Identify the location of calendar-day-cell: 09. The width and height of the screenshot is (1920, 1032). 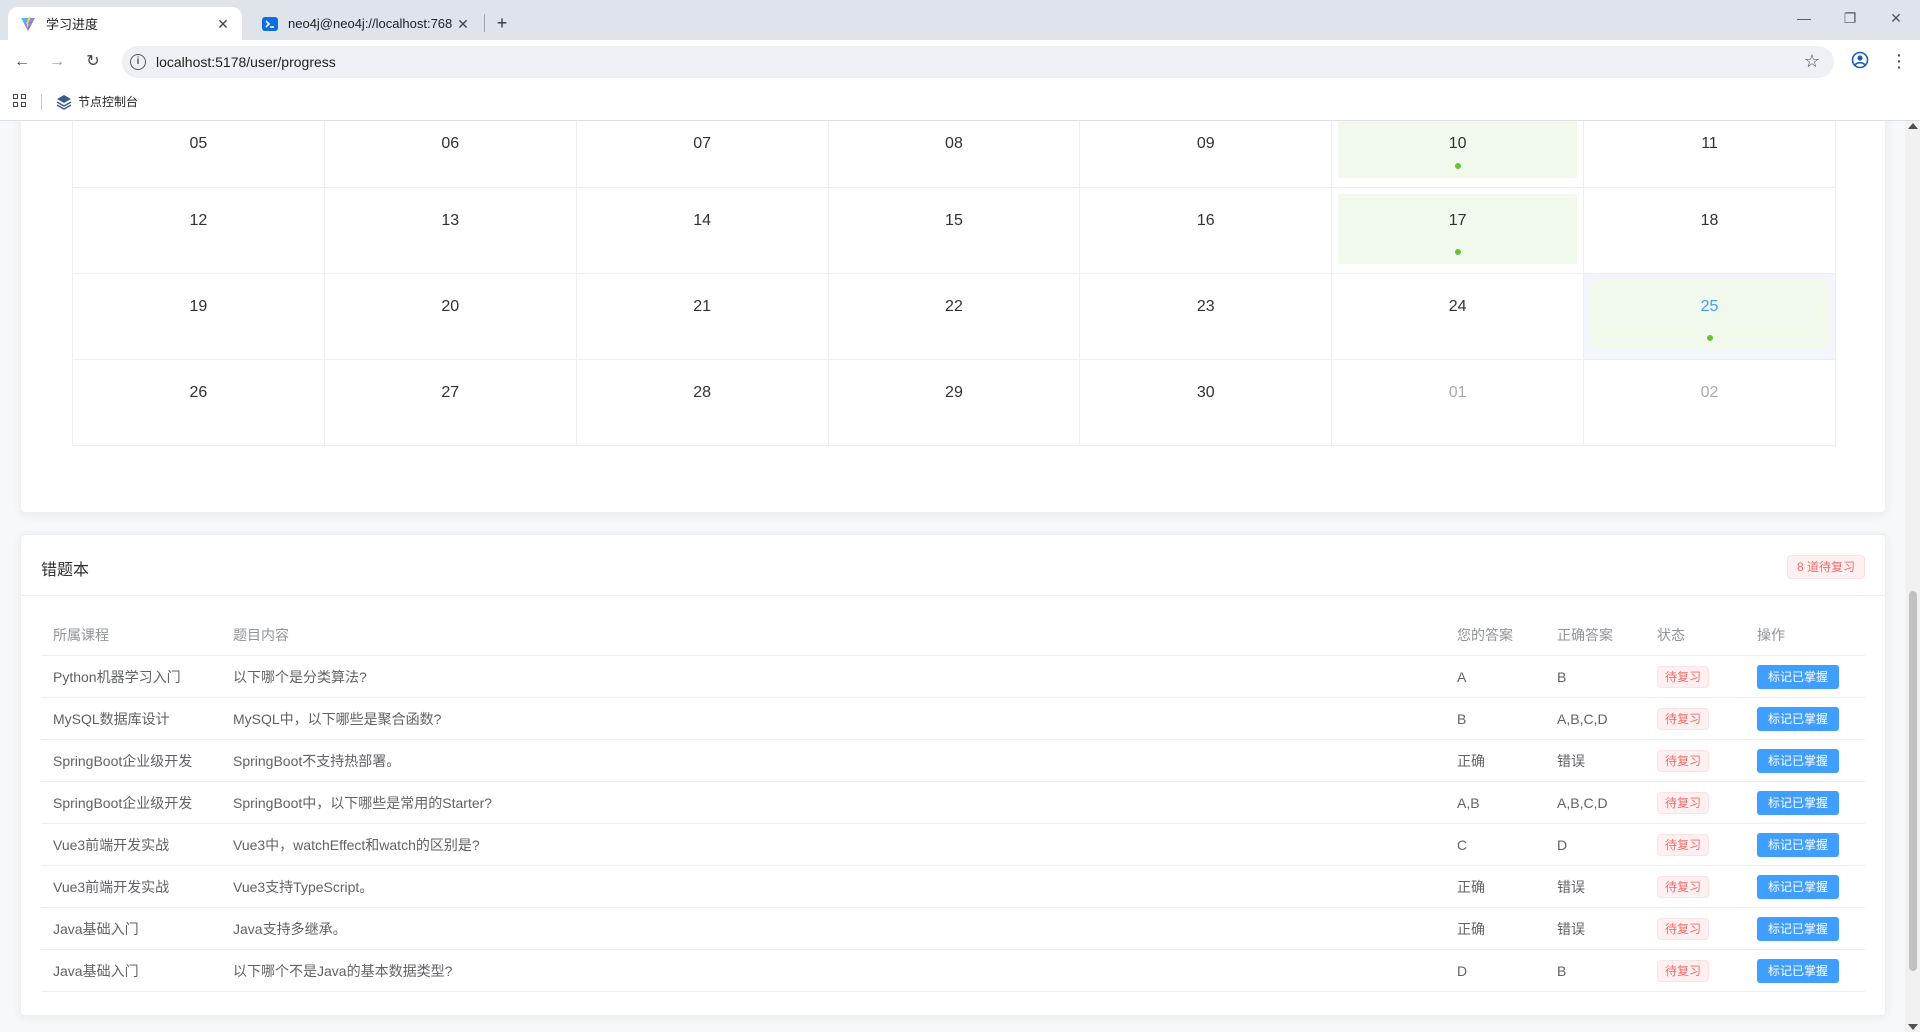
(1206, 154).